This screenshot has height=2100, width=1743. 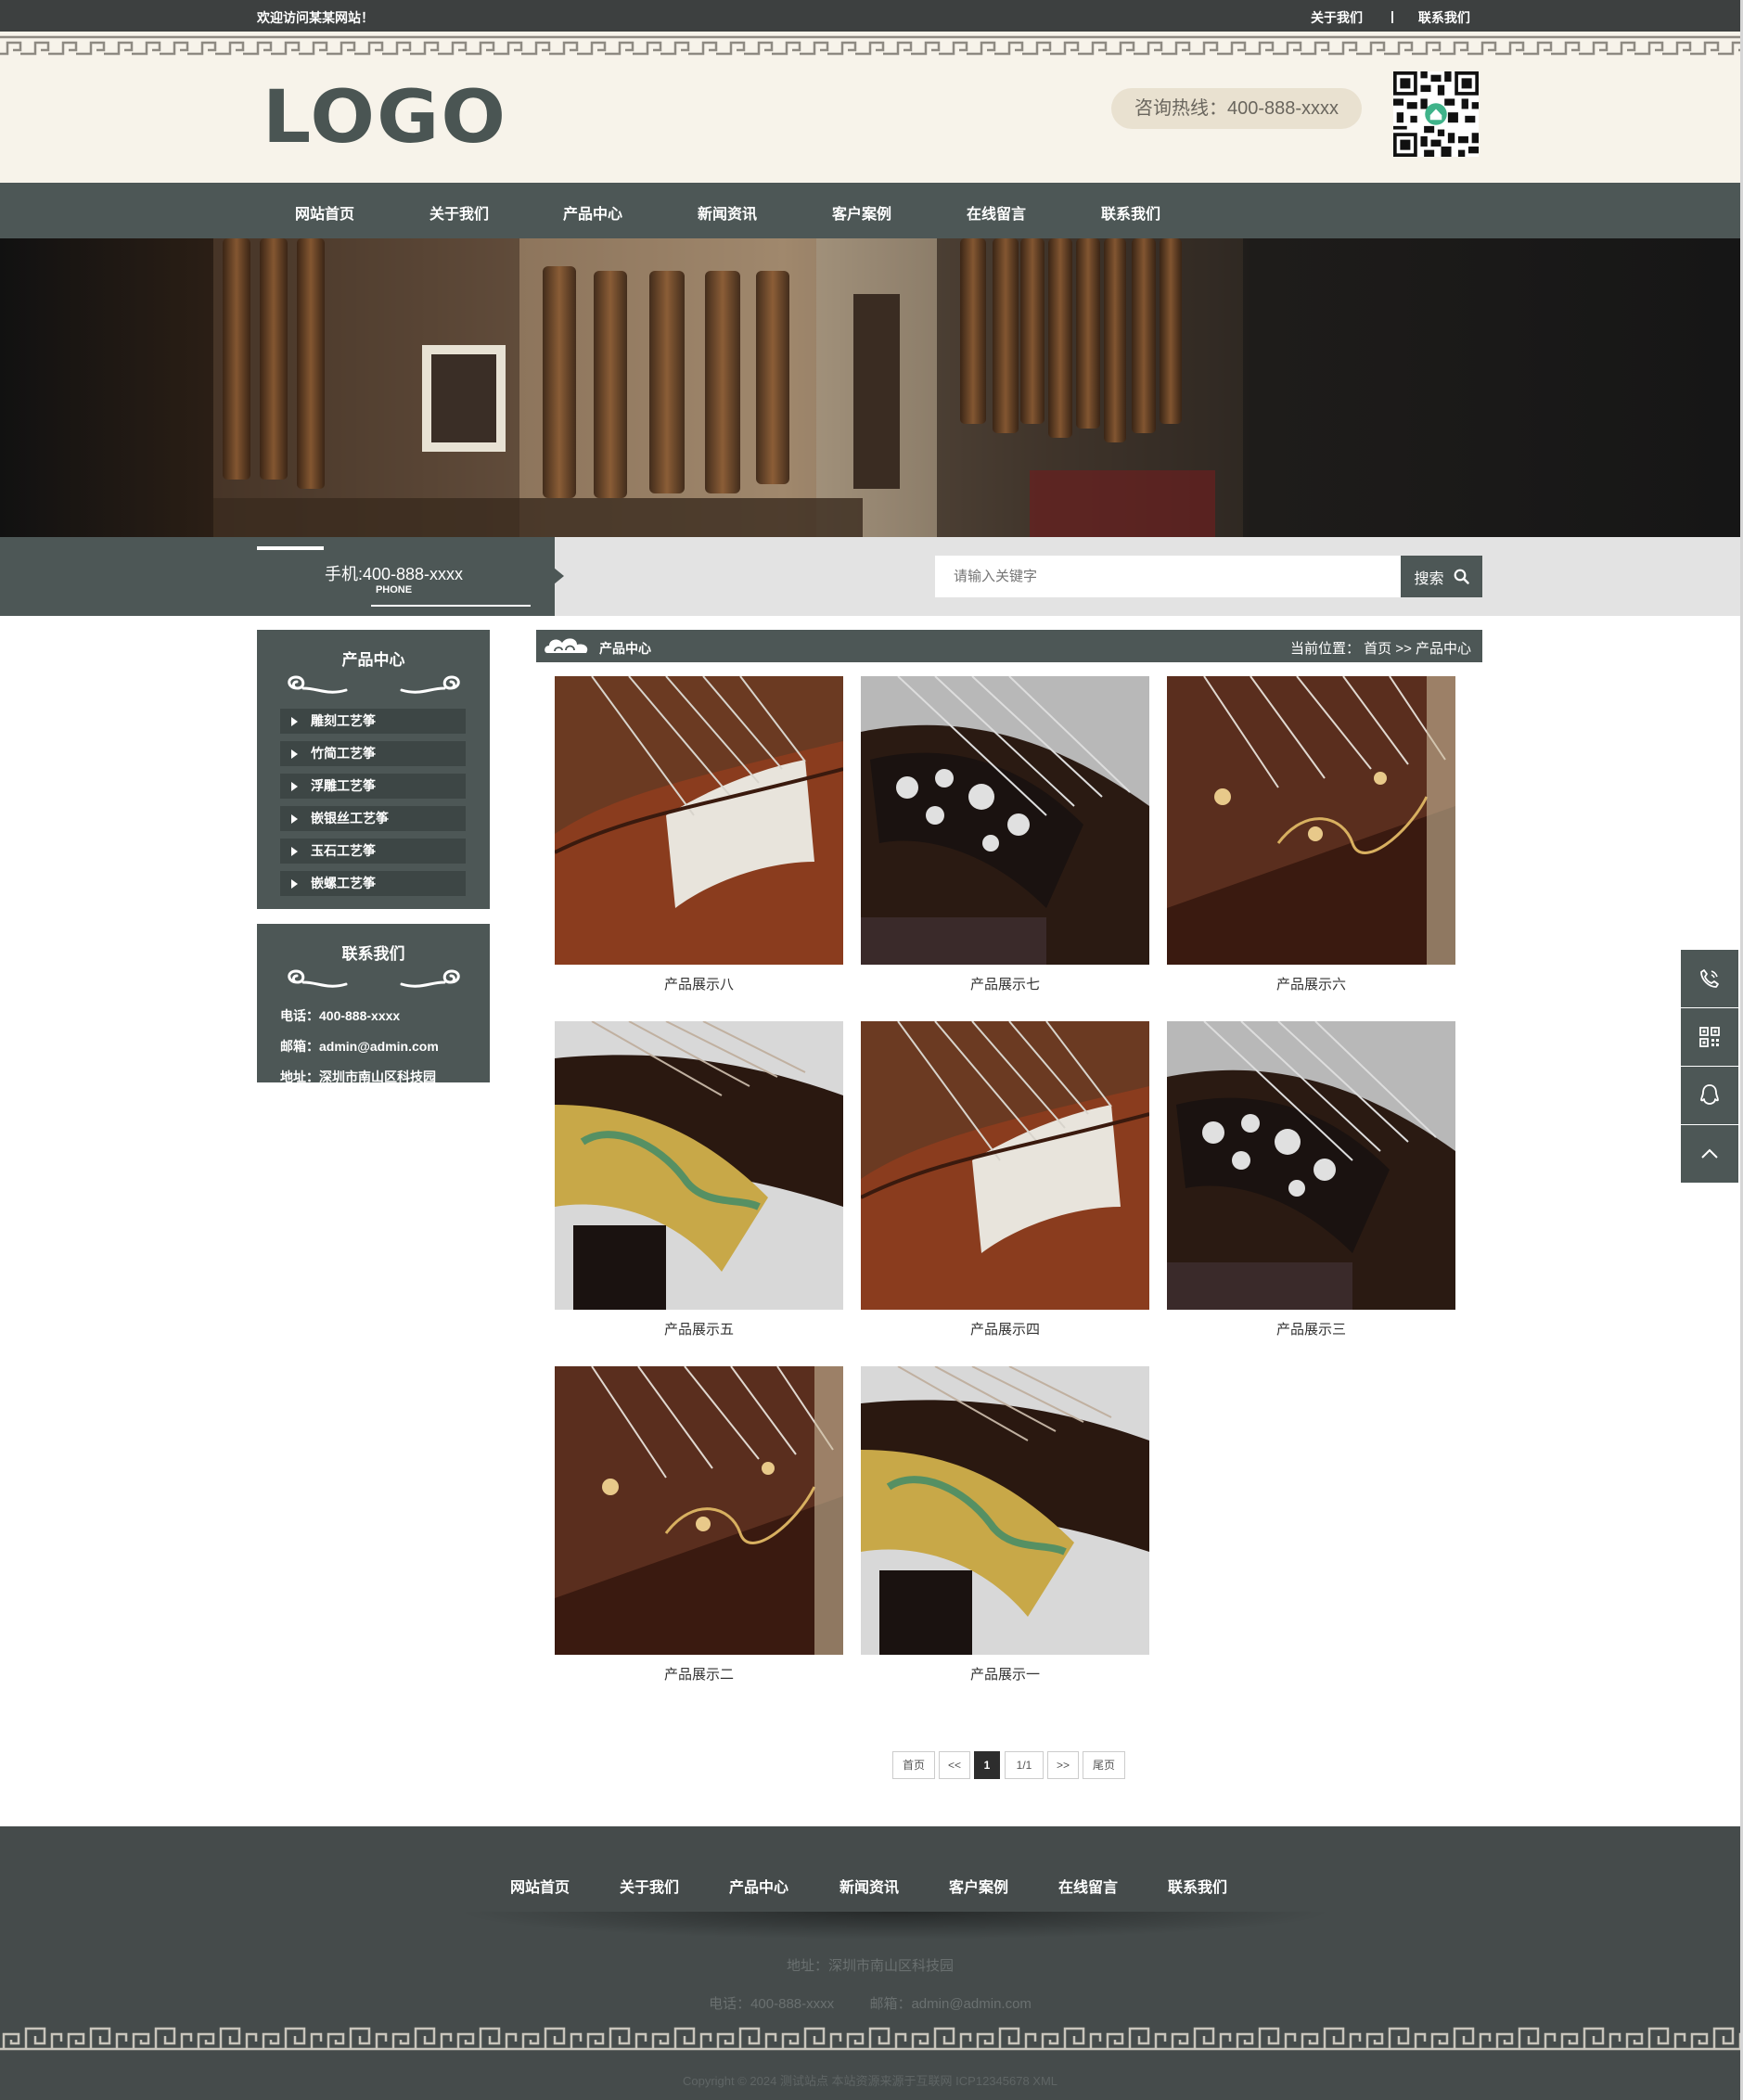 I want to click on search-input, so click(x=1168, y=576).